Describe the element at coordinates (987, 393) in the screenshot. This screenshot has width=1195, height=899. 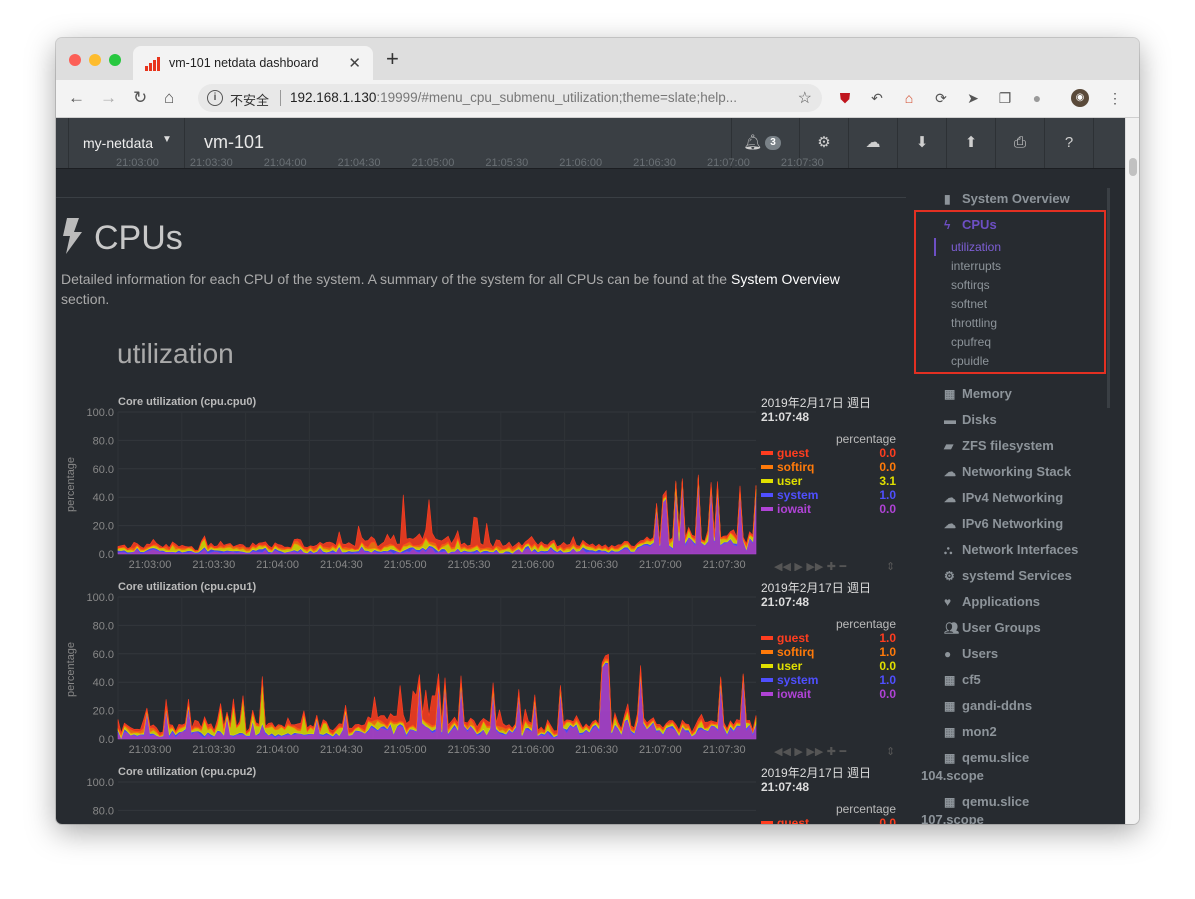
I see `sidebar-label: Memory` at that location.